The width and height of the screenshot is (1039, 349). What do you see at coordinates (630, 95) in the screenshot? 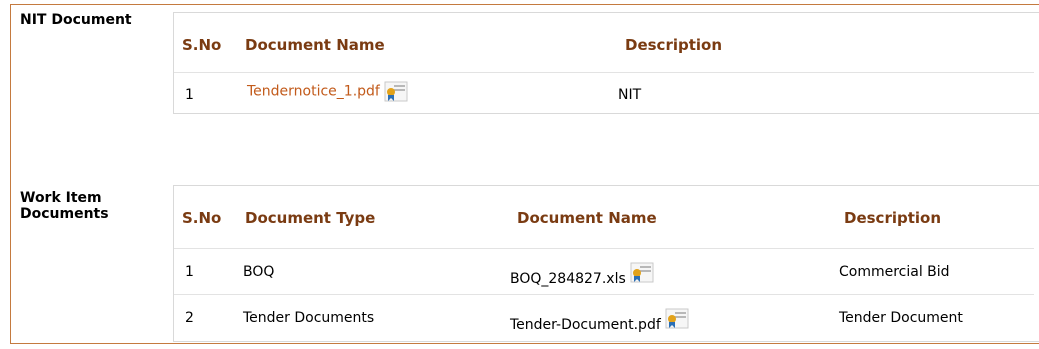
I see `cell-description: NIT` at bounding box center [630, 95].